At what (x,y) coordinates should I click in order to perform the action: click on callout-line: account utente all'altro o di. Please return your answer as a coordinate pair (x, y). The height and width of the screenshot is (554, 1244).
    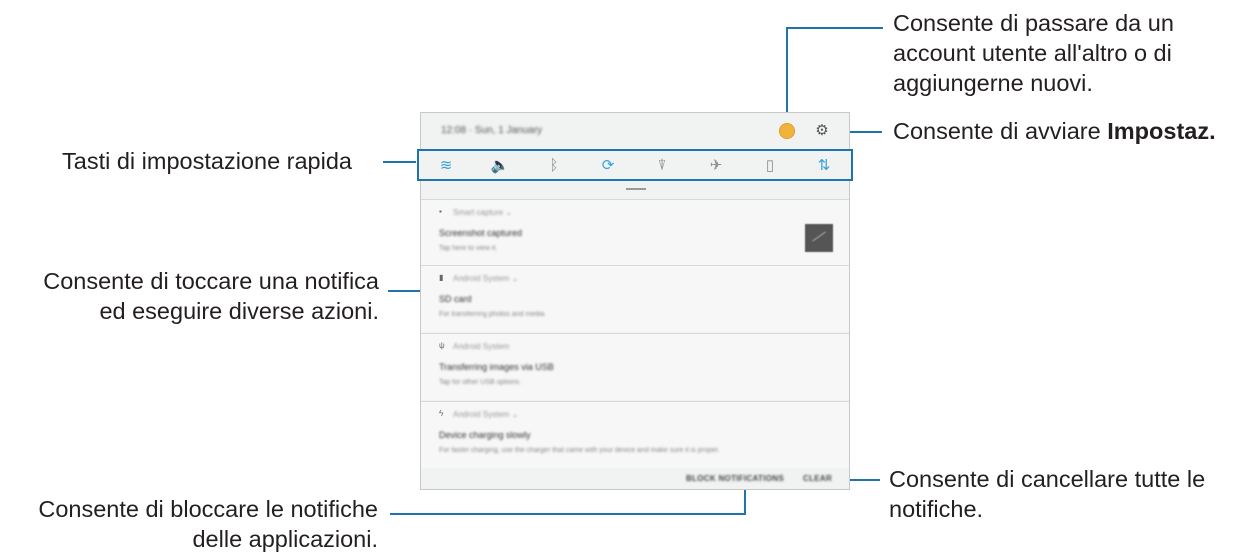
    Looking at the image, I should click on (1032, 53).